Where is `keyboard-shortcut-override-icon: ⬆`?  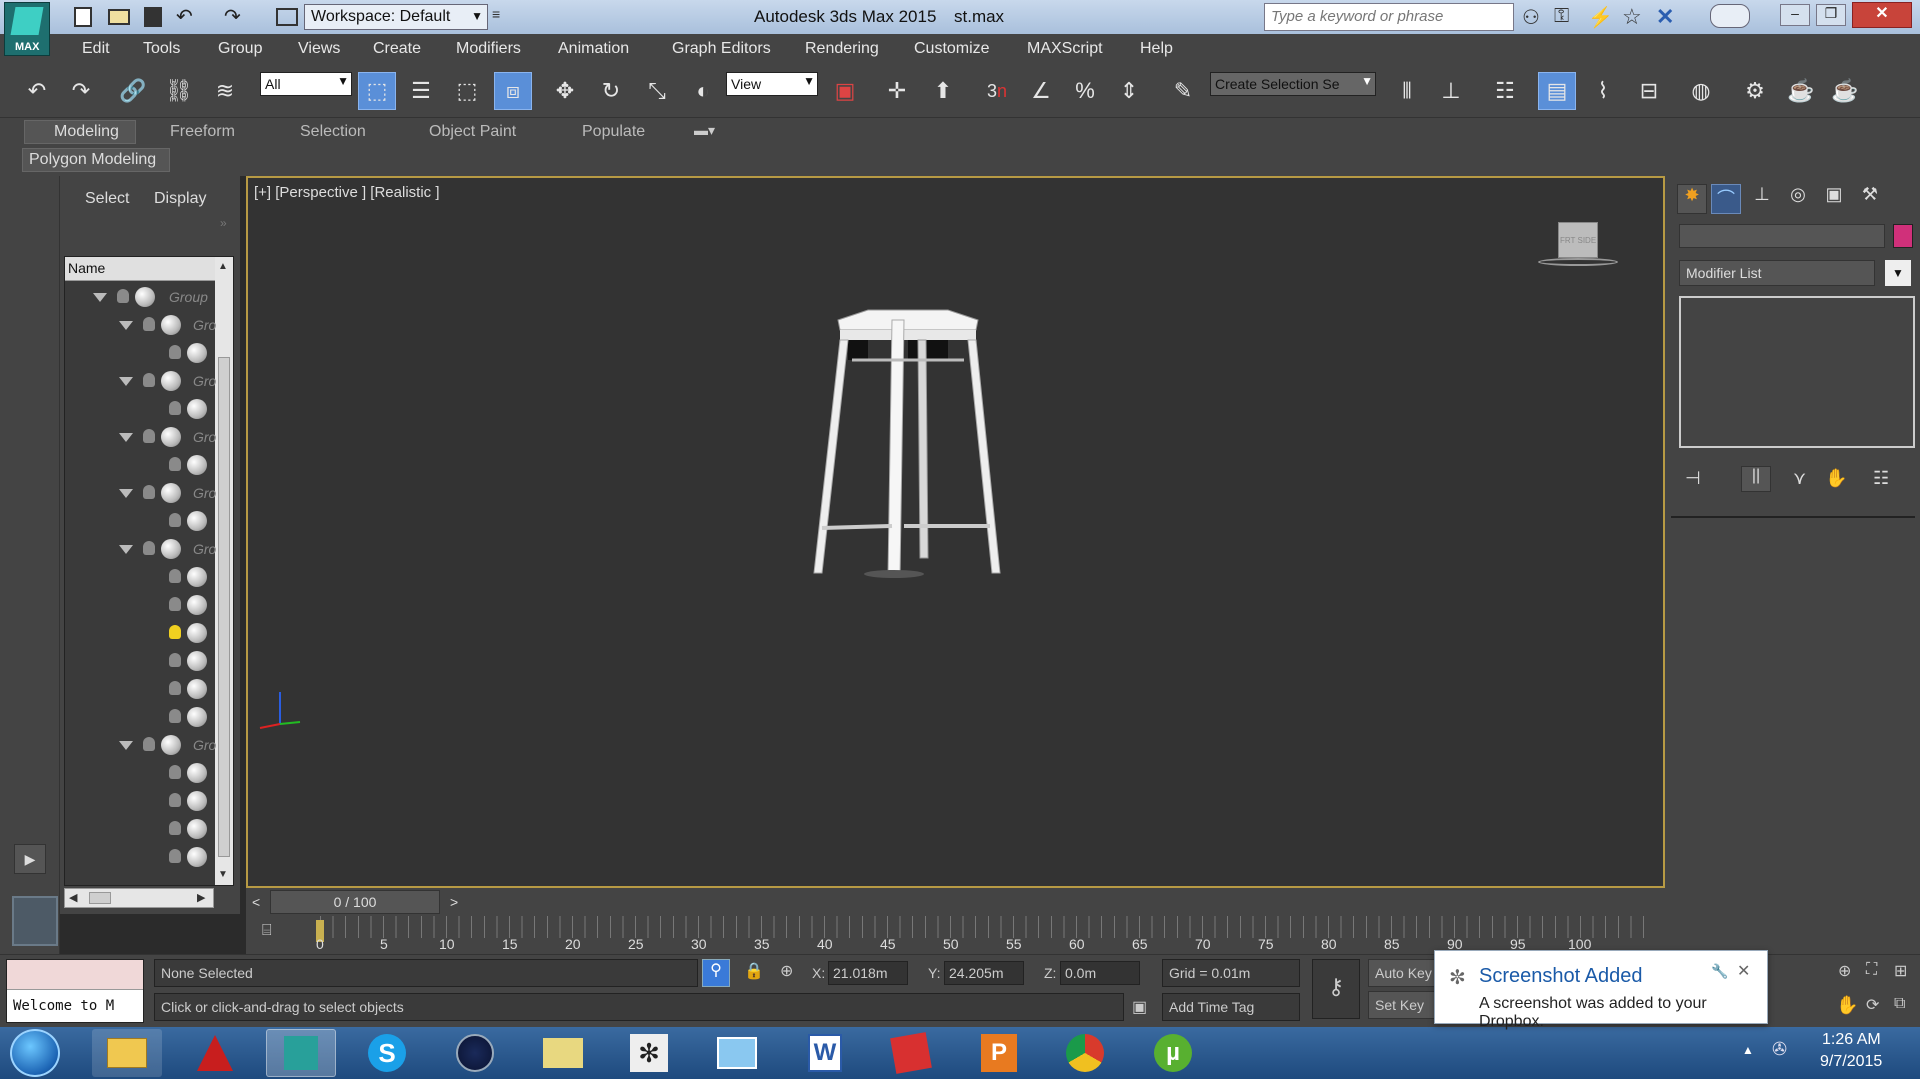
keyboard-shortcut-override-icon: ⬆ is located at coordinates (943, 91).